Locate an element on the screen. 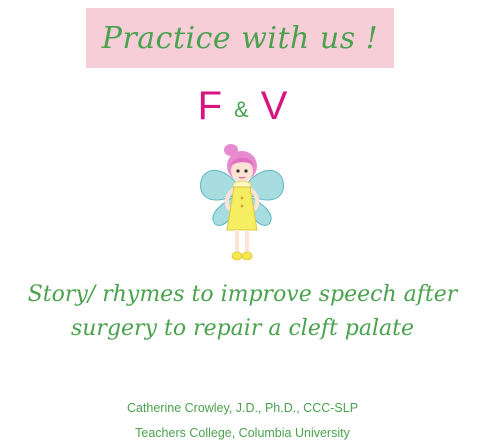  letter-f: F is located at coordinates (210, 106).